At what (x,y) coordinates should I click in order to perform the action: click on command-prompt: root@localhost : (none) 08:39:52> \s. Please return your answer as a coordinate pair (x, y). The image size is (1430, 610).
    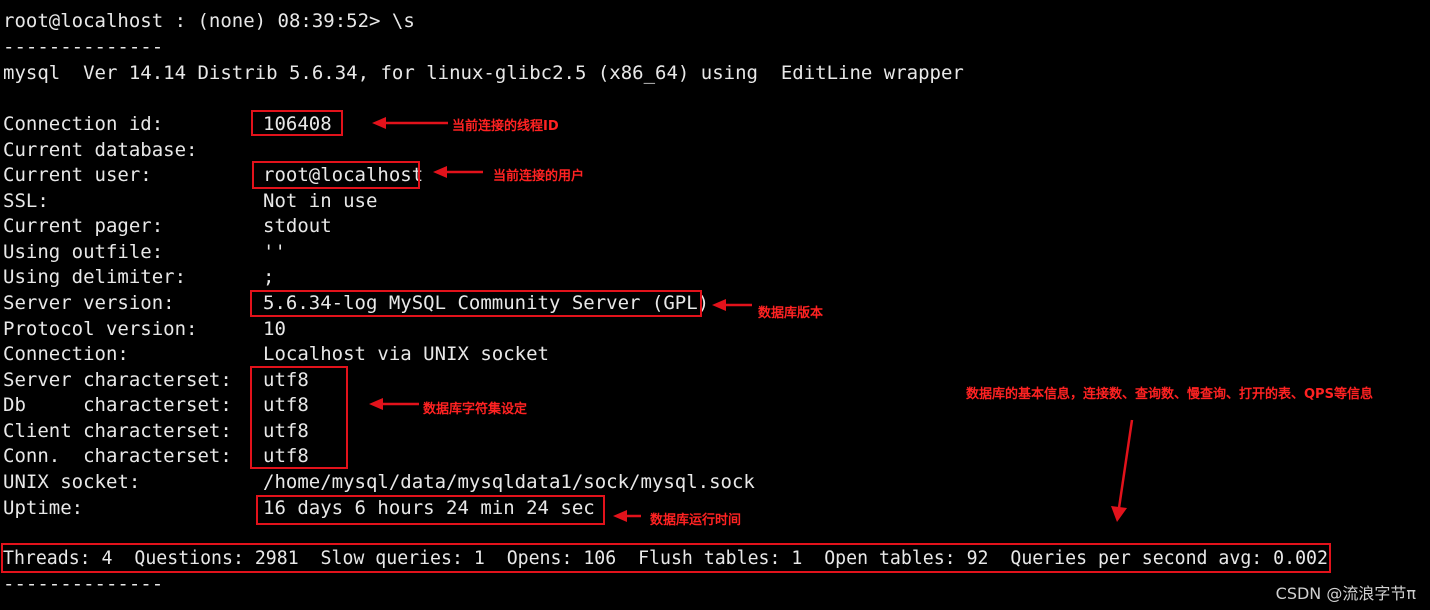
    Looking at the image, I should click on (209, 21).